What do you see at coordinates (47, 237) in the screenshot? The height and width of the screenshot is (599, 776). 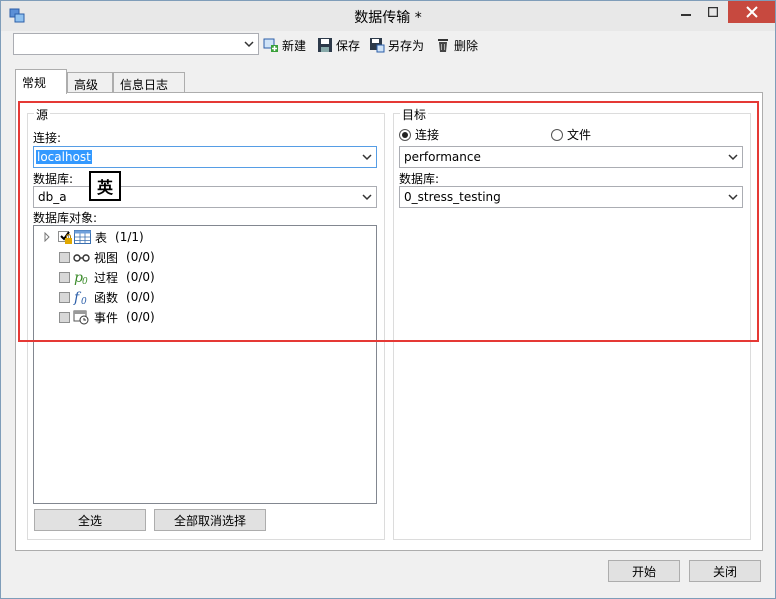 I see `expand-arrow-icon` at bounding box center [47, 237].